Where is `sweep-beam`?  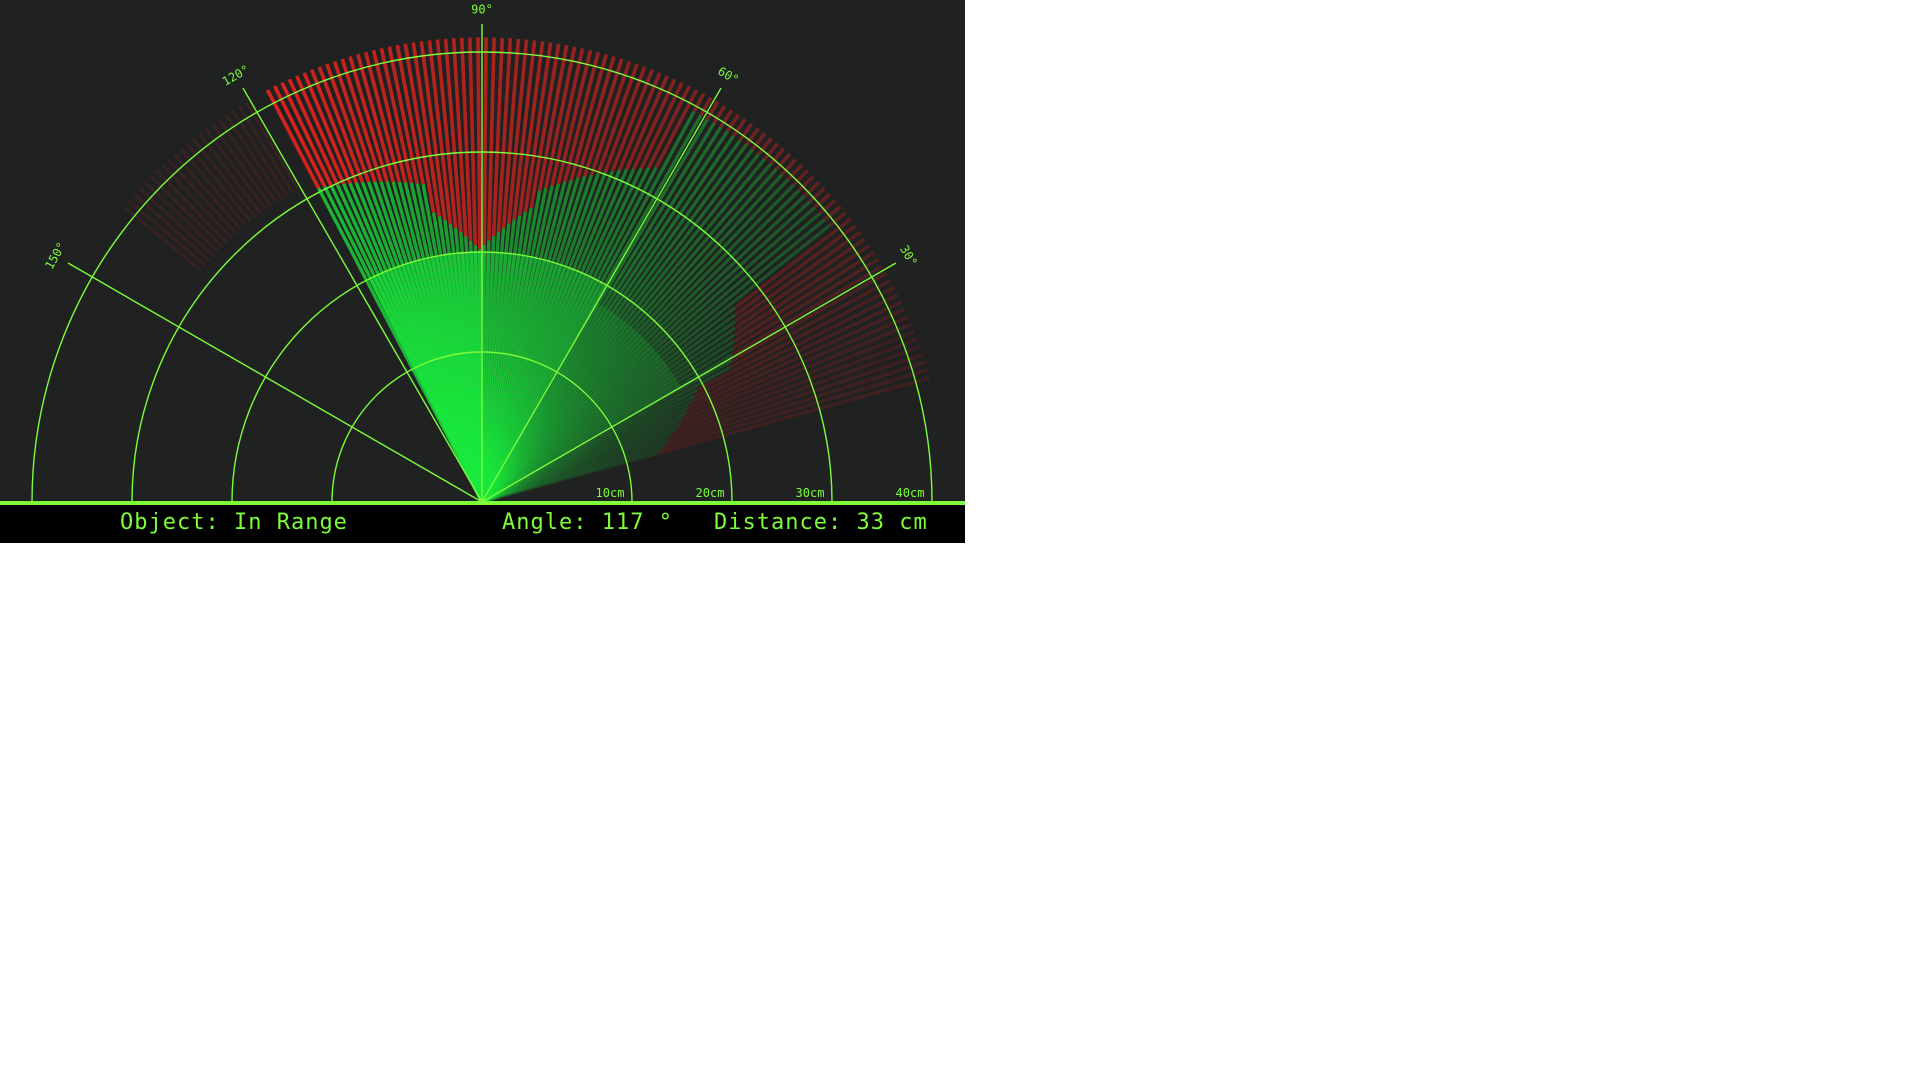
sweep-beam is located at coordinates (425, 377).